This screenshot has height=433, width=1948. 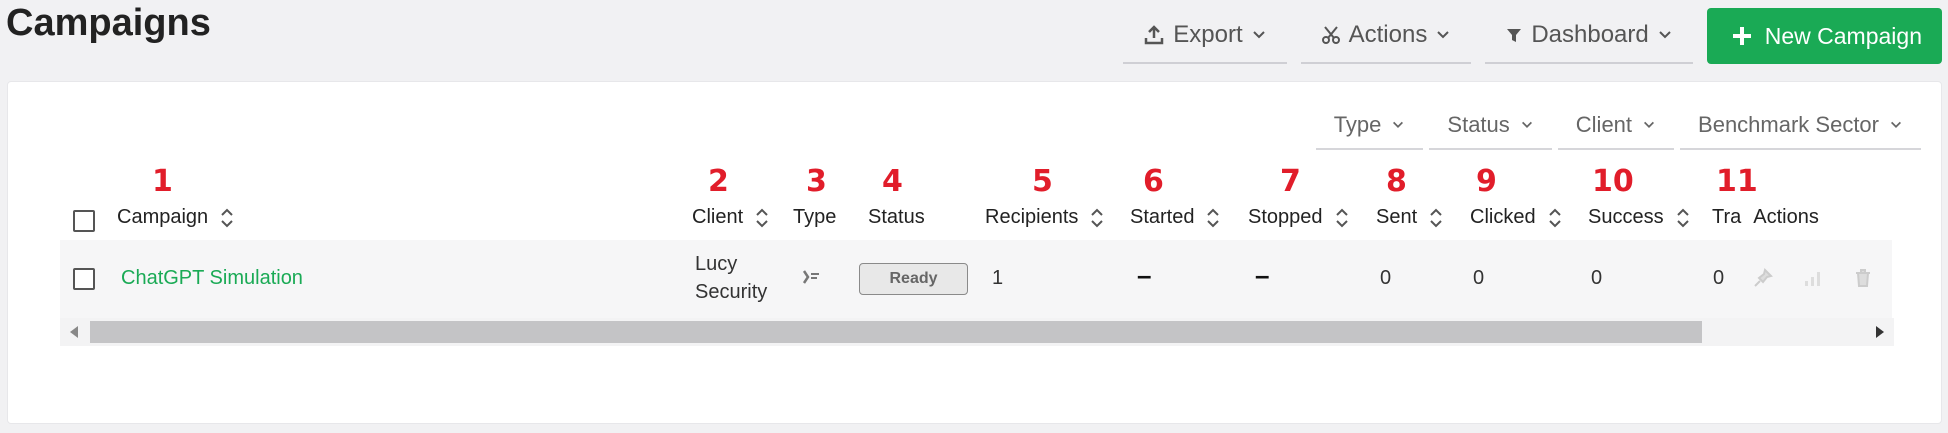 I want to click on export-label: Export, so click(x=1208, y=34).